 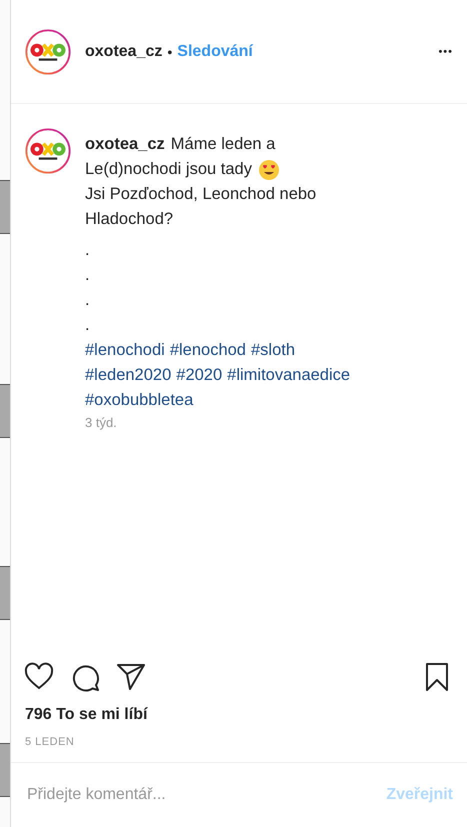 What do you see at coordinates (50, 742) in the screenshot?
I see `post-date: 5 LEDEN` at bounding box center [50, 742].